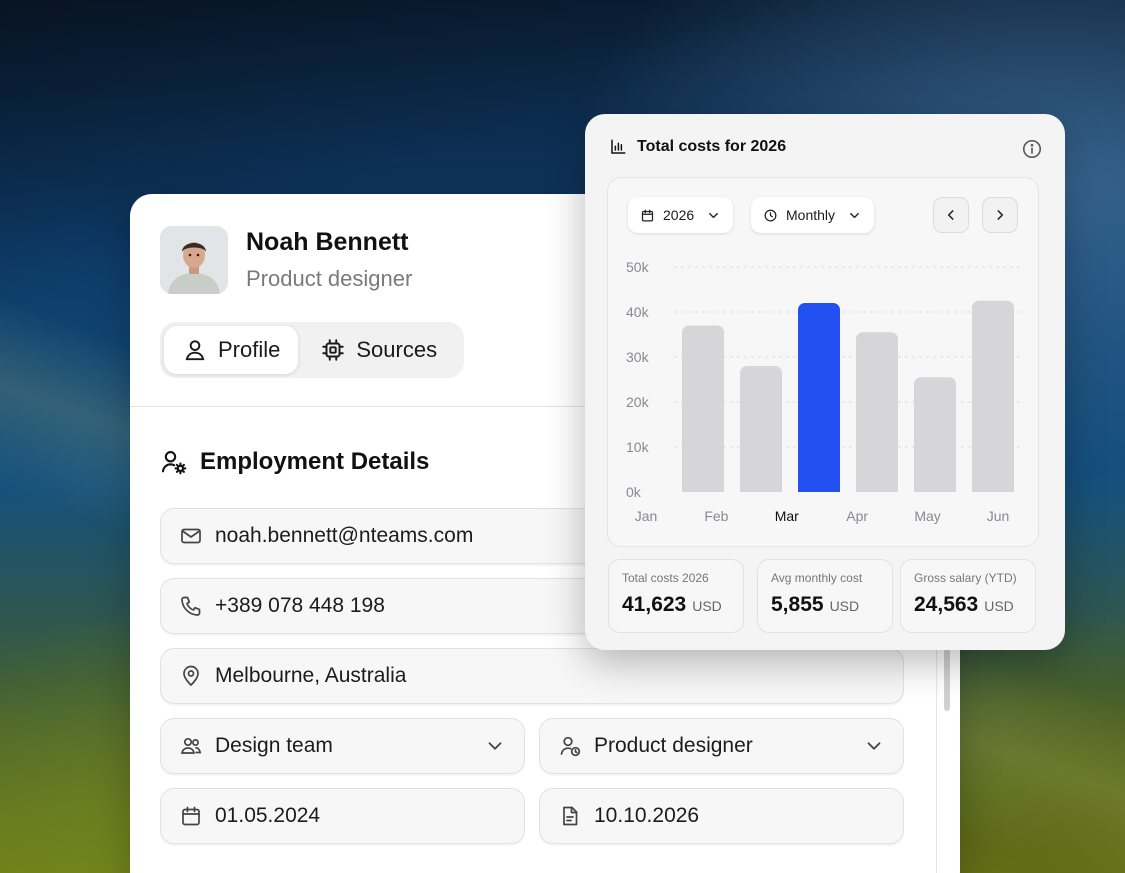 Image resolution: width=1125 pixels, height=873 pixels. What do you see at coordinates (191, 676) in the screenshot?
I see `location-pin-icon` at bounding box center [191, 676].